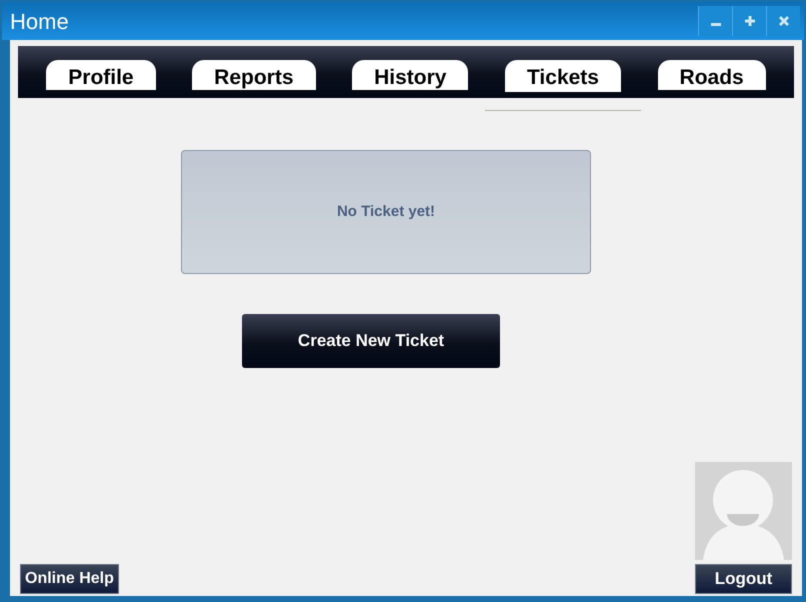  I want to click on window-title: Home, so click(39, 22).